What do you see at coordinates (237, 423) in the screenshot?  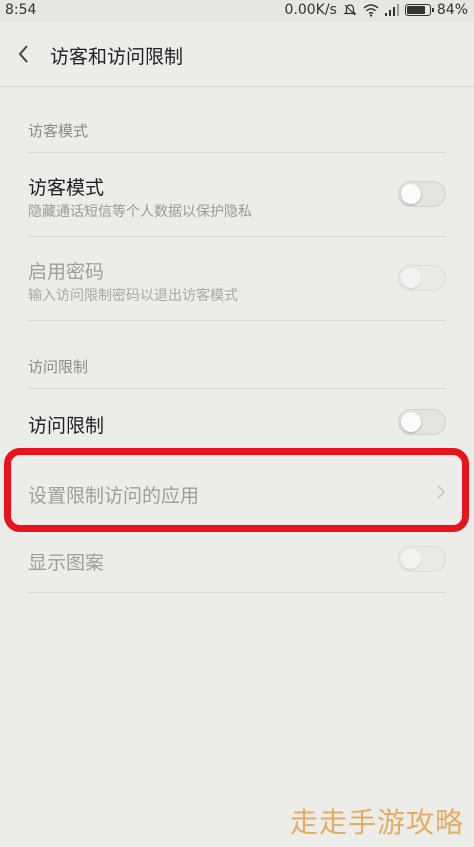 I see `row-access-restriction: 访问限制` at bounding box center [237, 423].